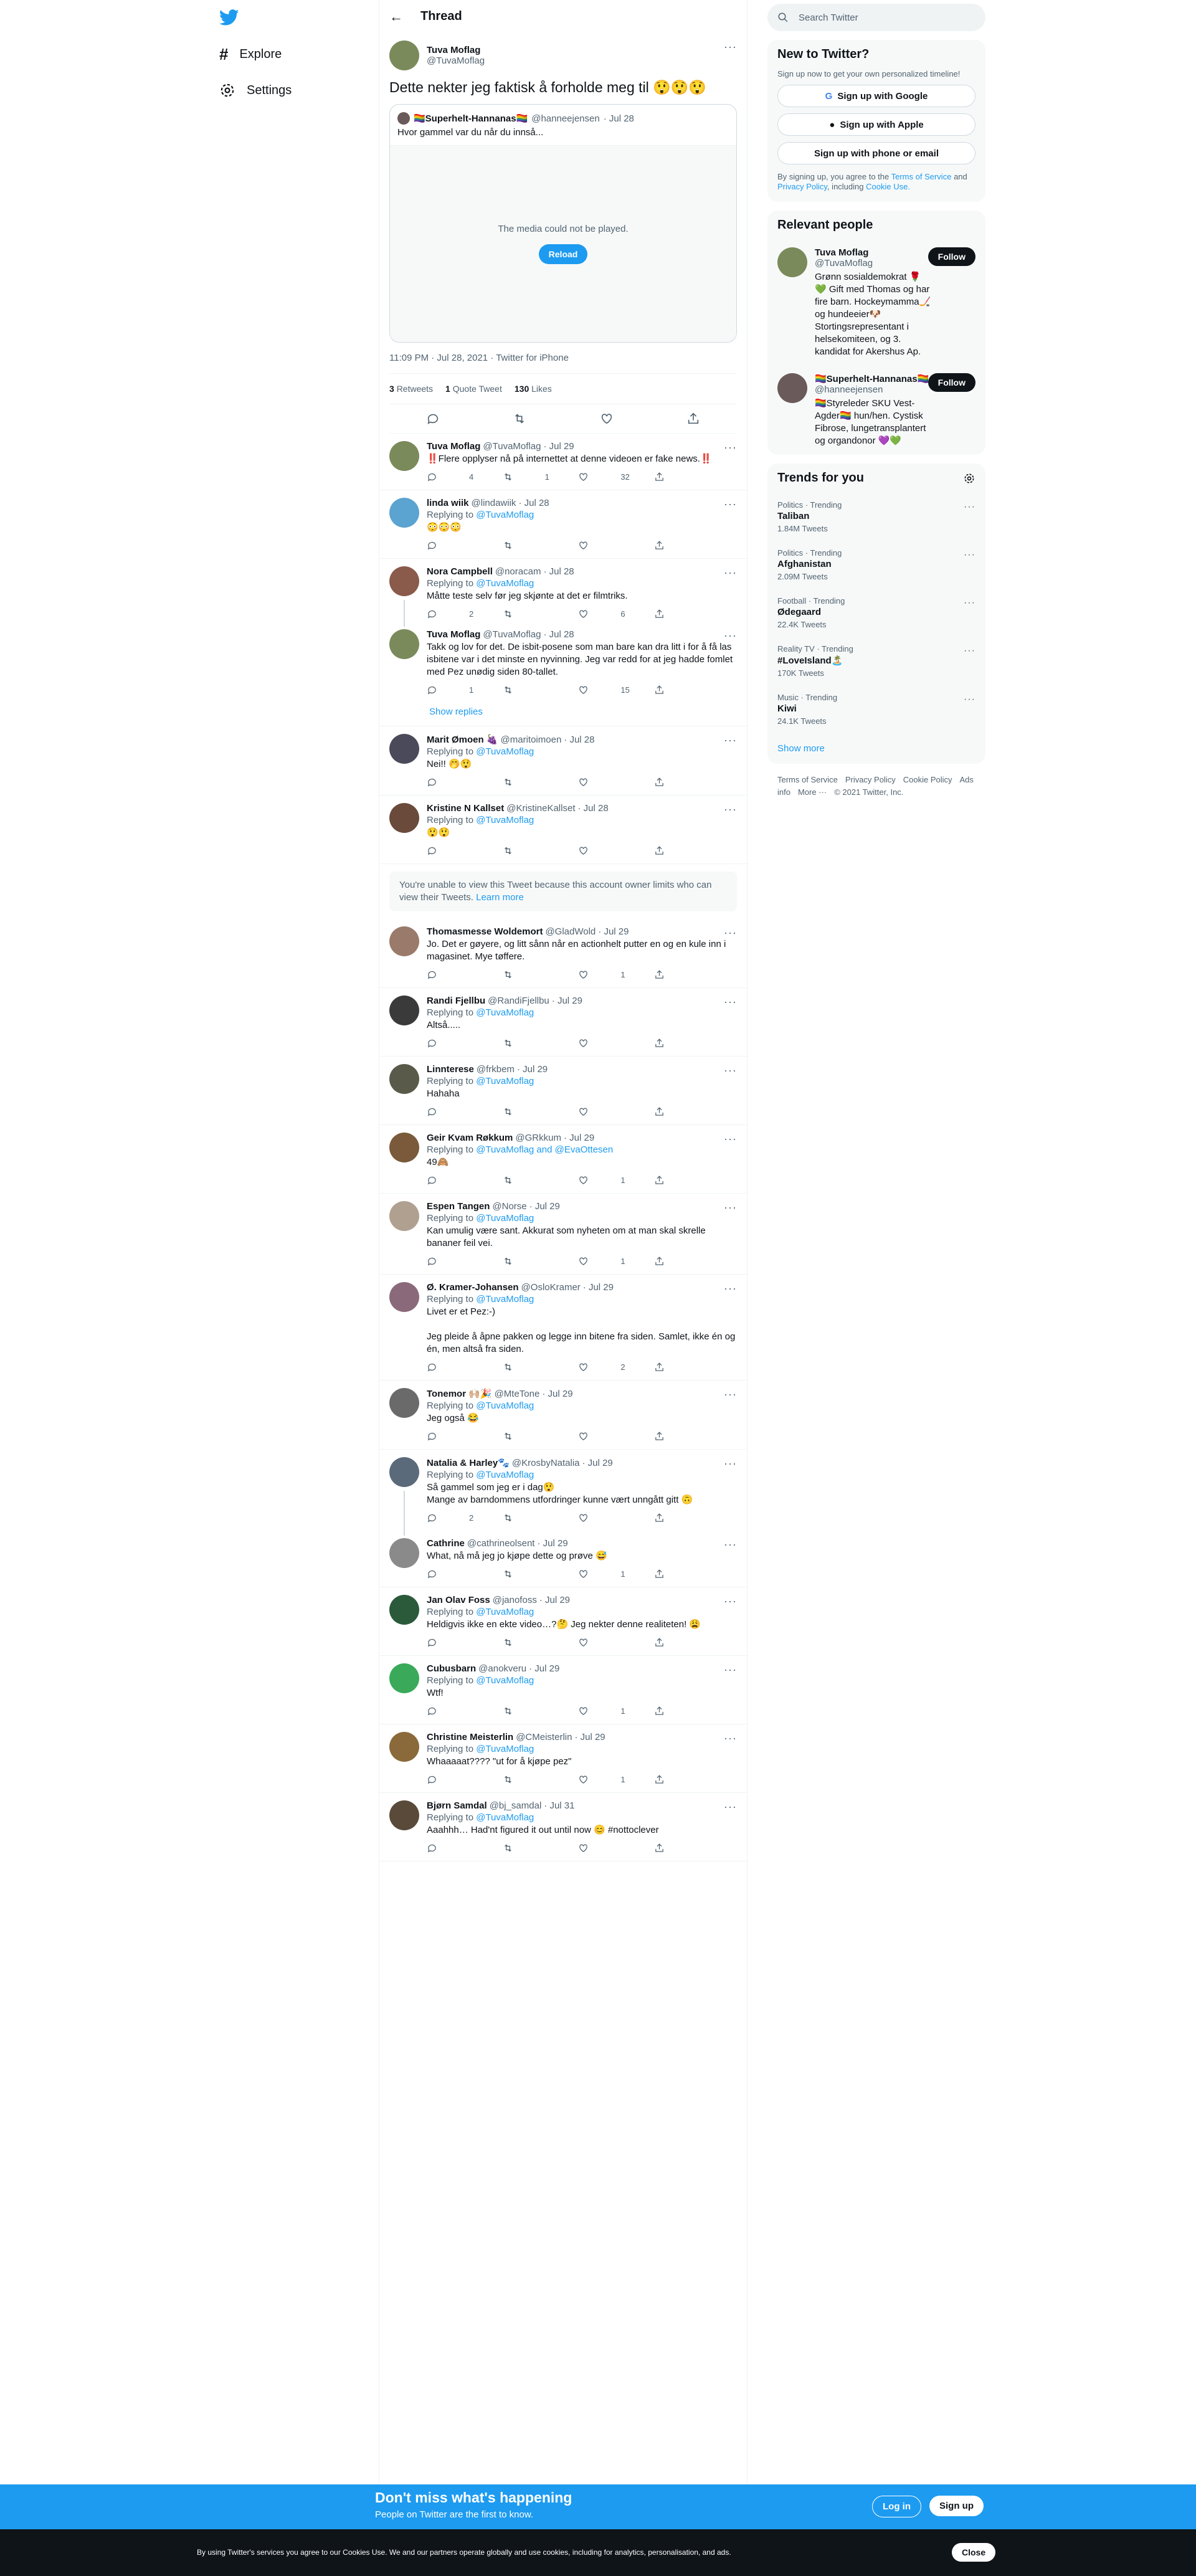 Image resolution: width=1196 pixels, height=2576 pixels. Describe the element at coordinates (456, 60) in the screenshot. I see `author-handle: @TuvaMoflag` at that location.